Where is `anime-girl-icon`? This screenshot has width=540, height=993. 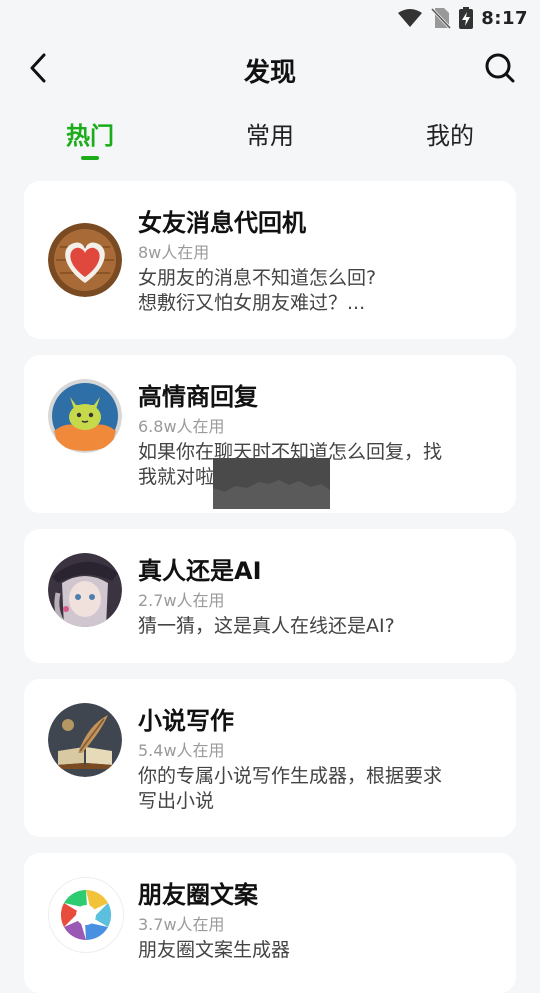 anime-girl-icon is located at coordinates (85, 590).